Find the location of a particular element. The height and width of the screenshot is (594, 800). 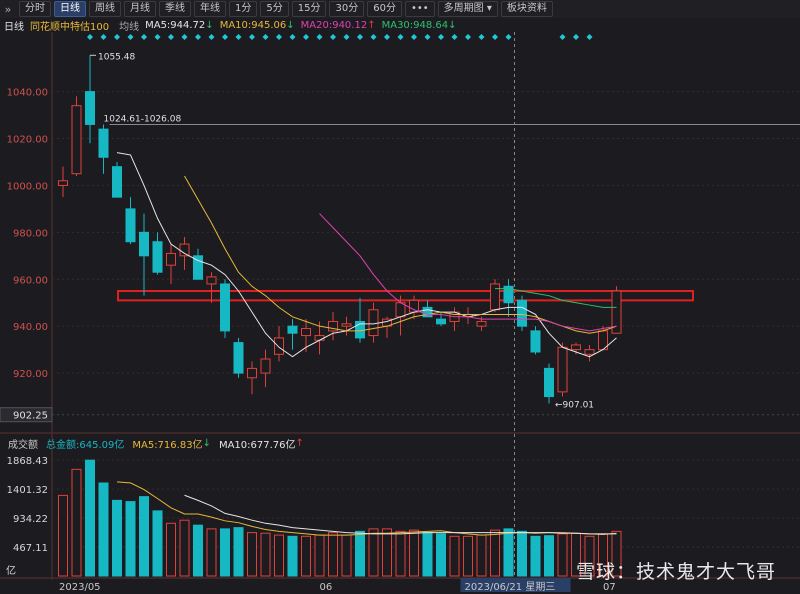

last-price-label: 902.25 is located at coordinates (30, 416).